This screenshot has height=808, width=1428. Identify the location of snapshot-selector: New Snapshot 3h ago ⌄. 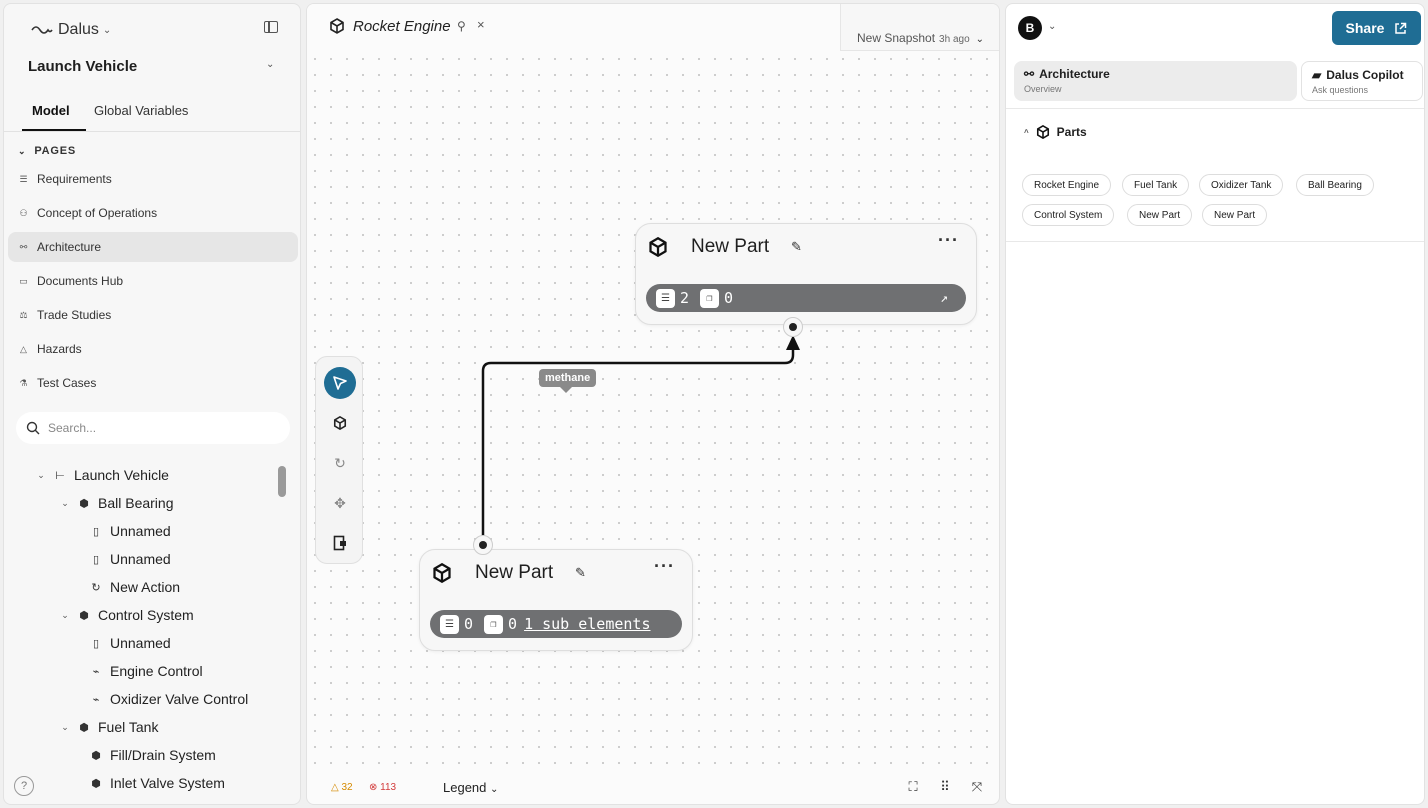
(920, 38).